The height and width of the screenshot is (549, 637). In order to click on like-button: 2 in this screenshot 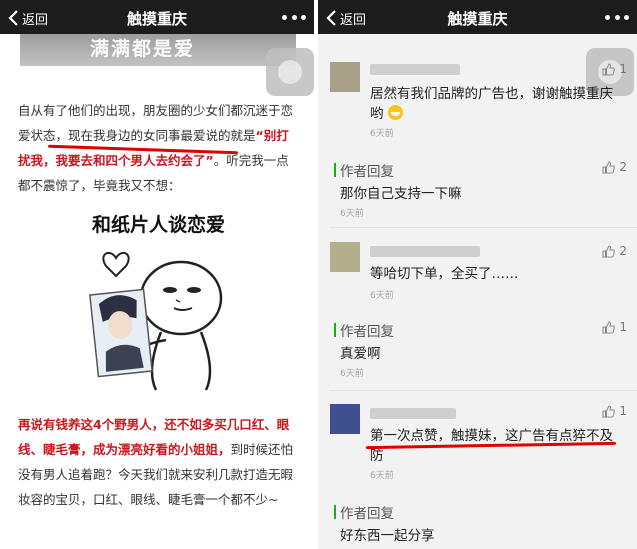, I will do `click(614, 251)`.